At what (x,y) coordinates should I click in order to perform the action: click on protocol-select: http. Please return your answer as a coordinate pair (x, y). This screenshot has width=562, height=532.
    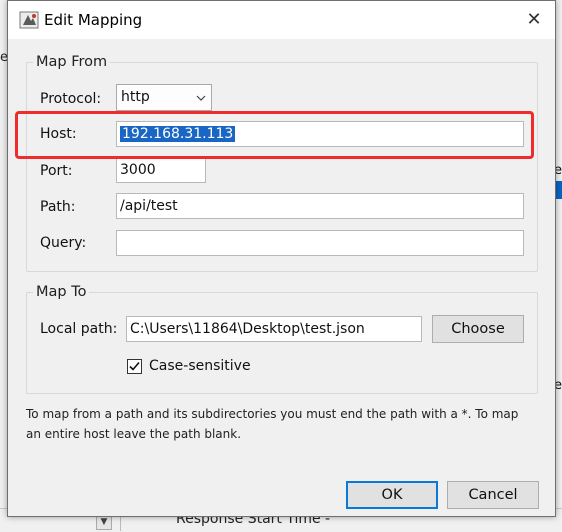
    Looking at the image, I should click on (164, 97).